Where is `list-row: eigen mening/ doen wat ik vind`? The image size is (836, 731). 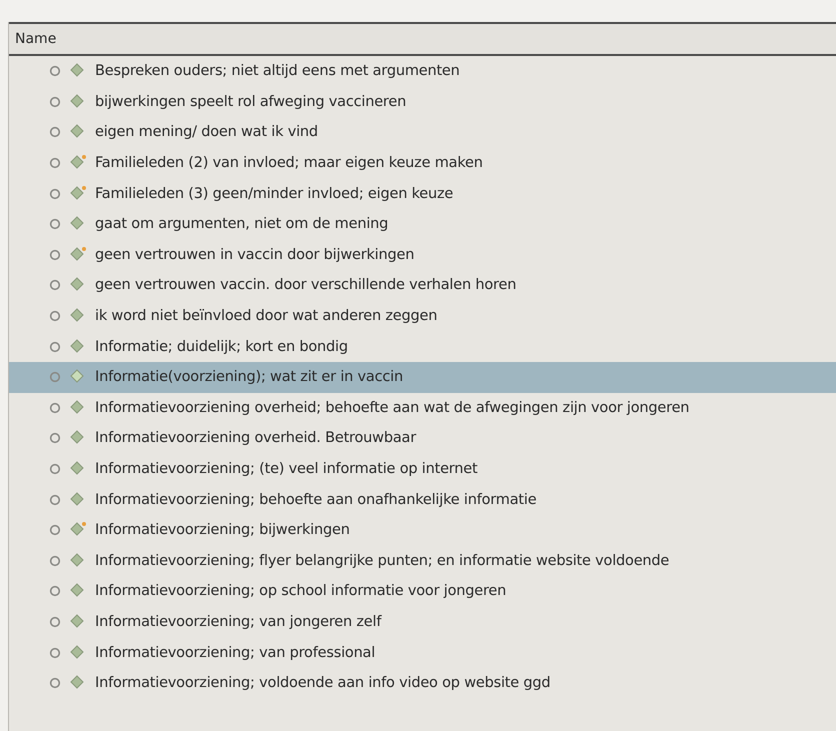
list-row: eigen mening/ doen wat ik vind is located at coordinates (422, 132).